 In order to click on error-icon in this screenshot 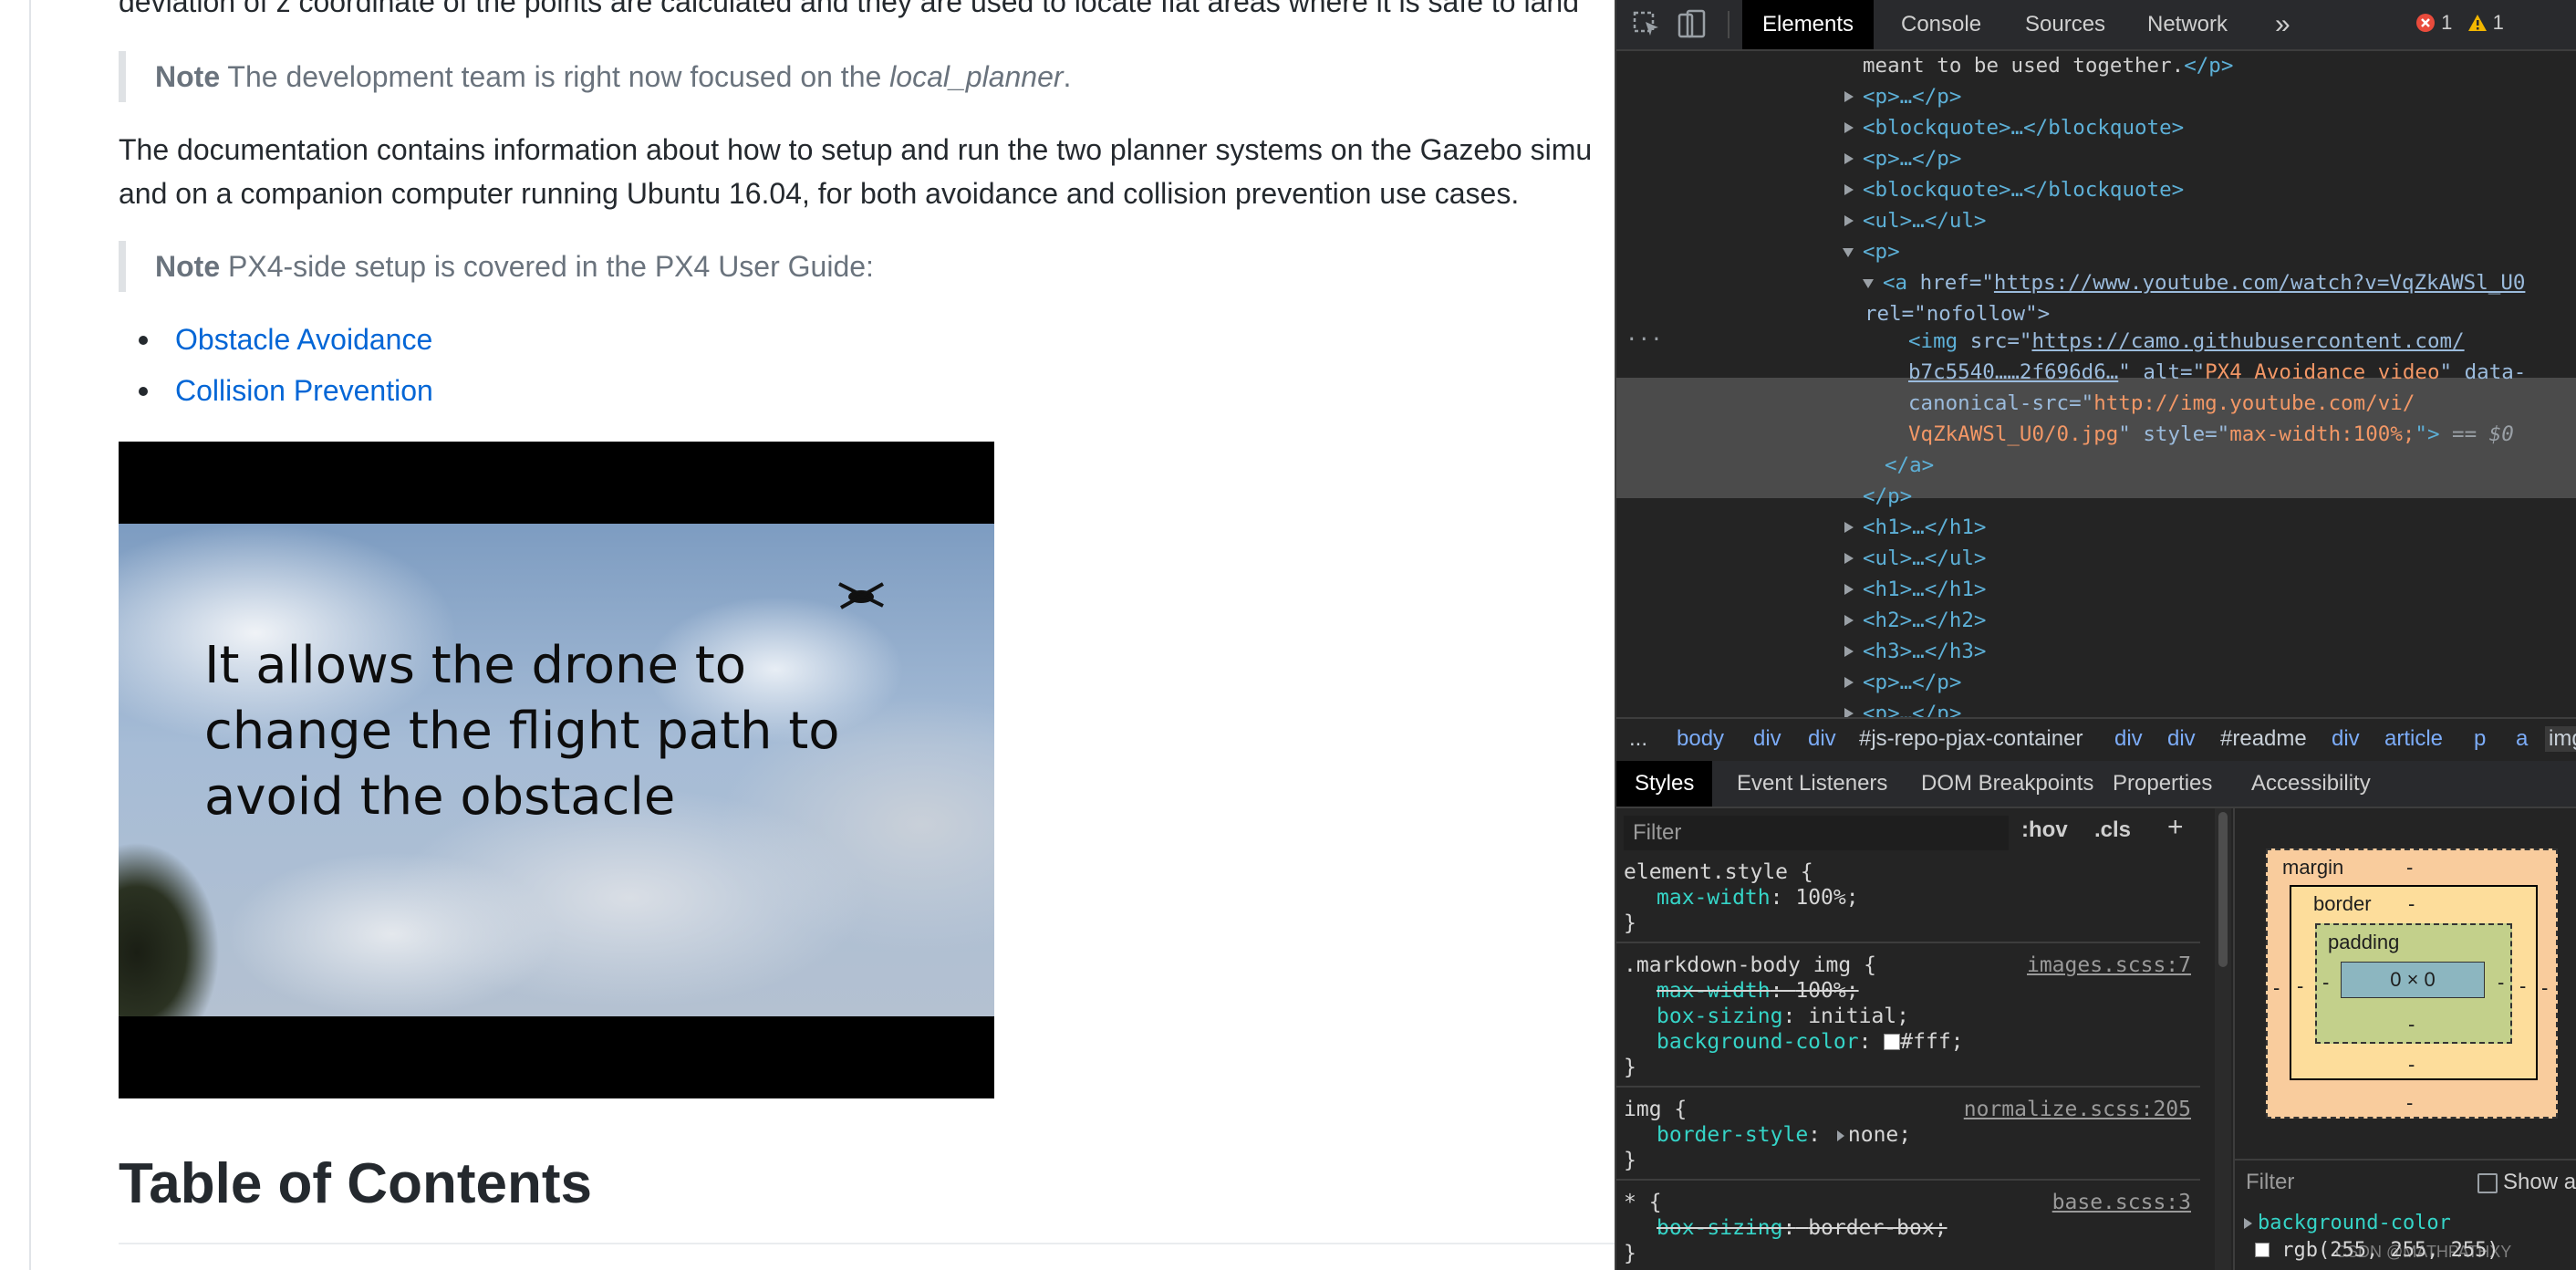, I will do `click(2425, 23)`.